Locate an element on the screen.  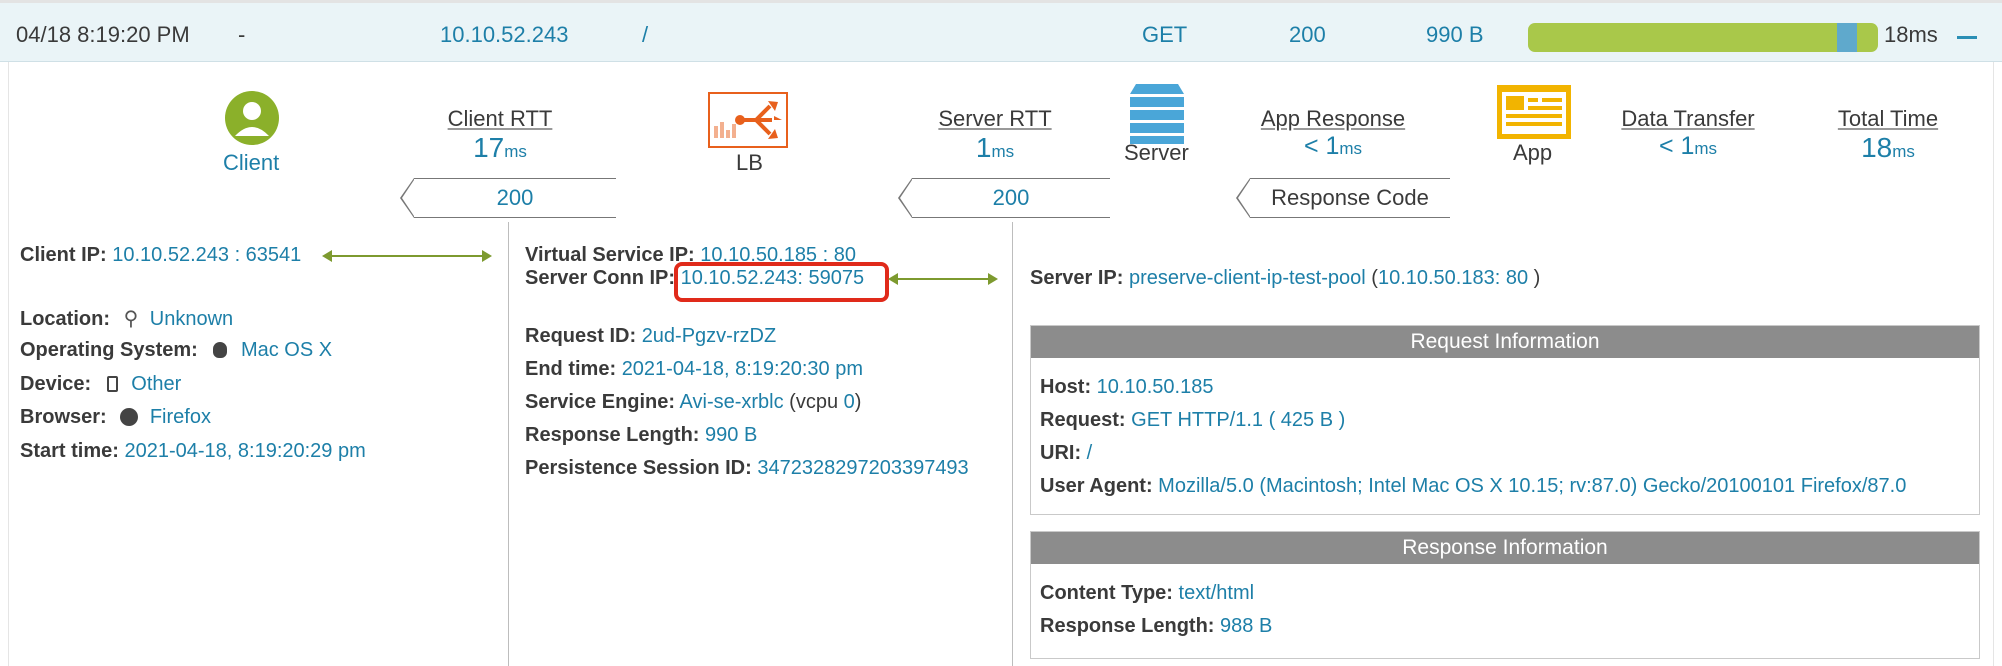
request-row: Request: GET HTTP/1.1 ( 425 B ) is located at coordinates (1192, 420).